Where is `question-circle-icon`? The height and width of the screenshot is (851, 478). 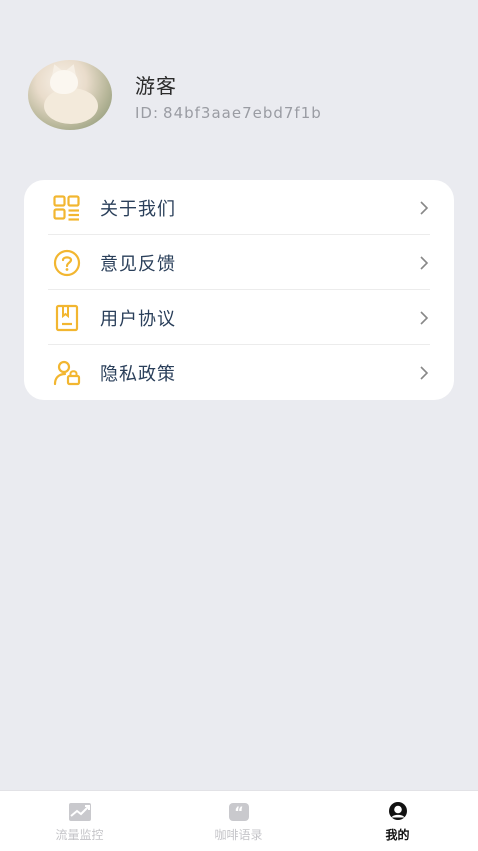 question-circle-icon is located at coordinates (67, 263).